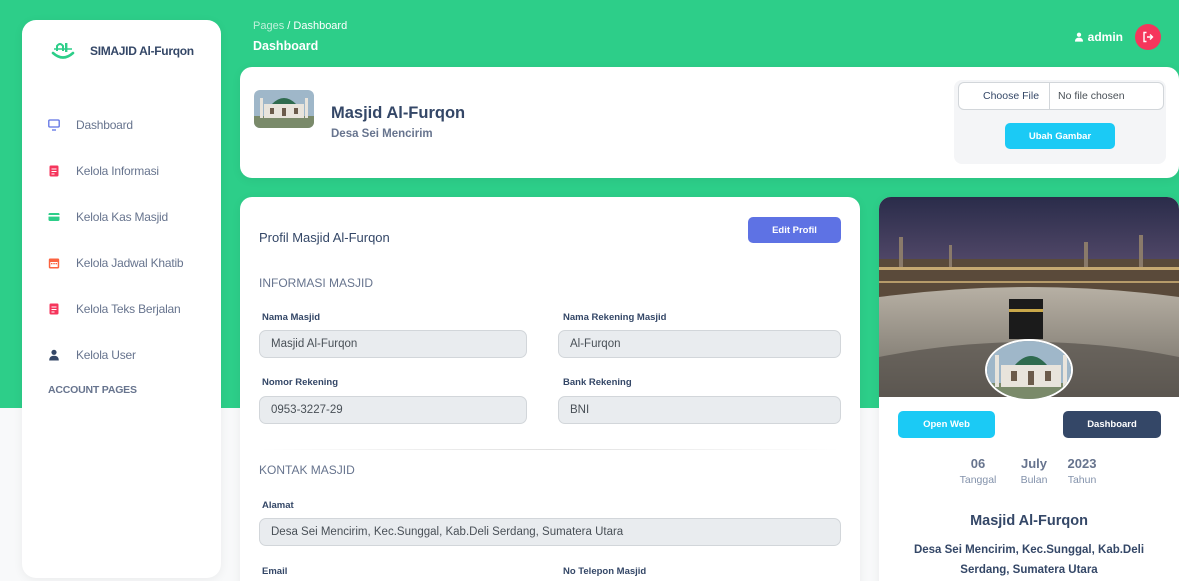  I want to click on date-year: 2023 Tahun, so click(1082, 471).